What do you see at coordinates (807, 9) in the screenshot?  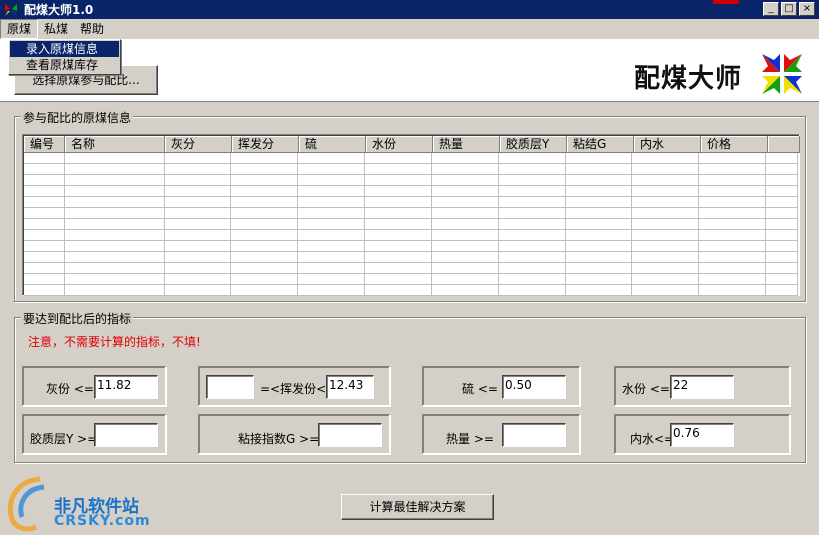 I see `close-button: ×` at bounding box center [807, 9].